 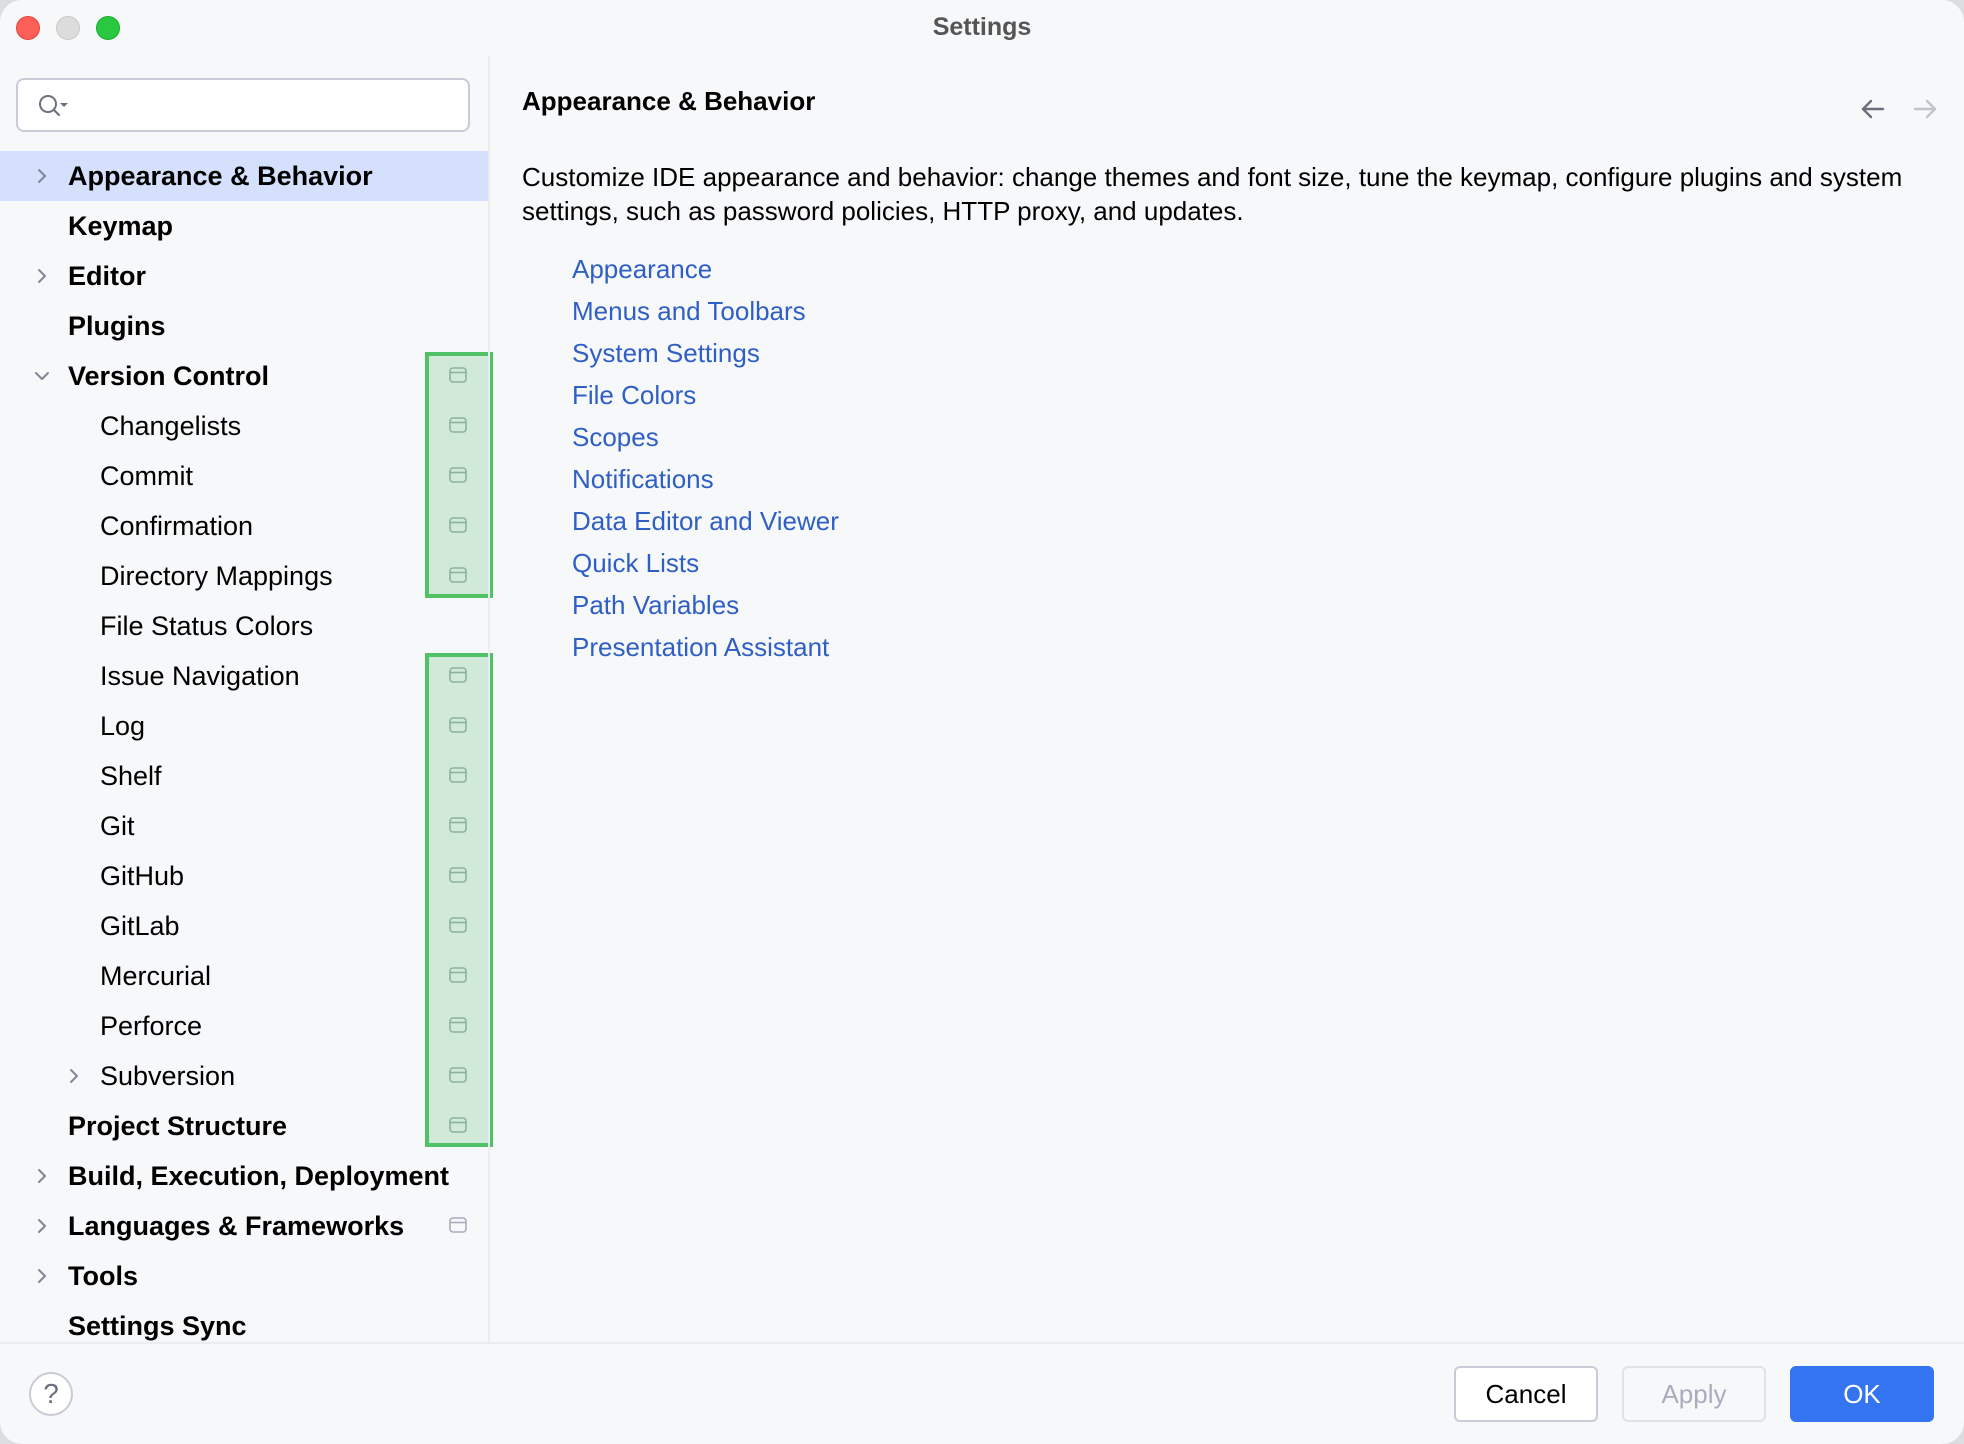 I want to click on subpage-link: Path Variables, so click(x=705, y=605).